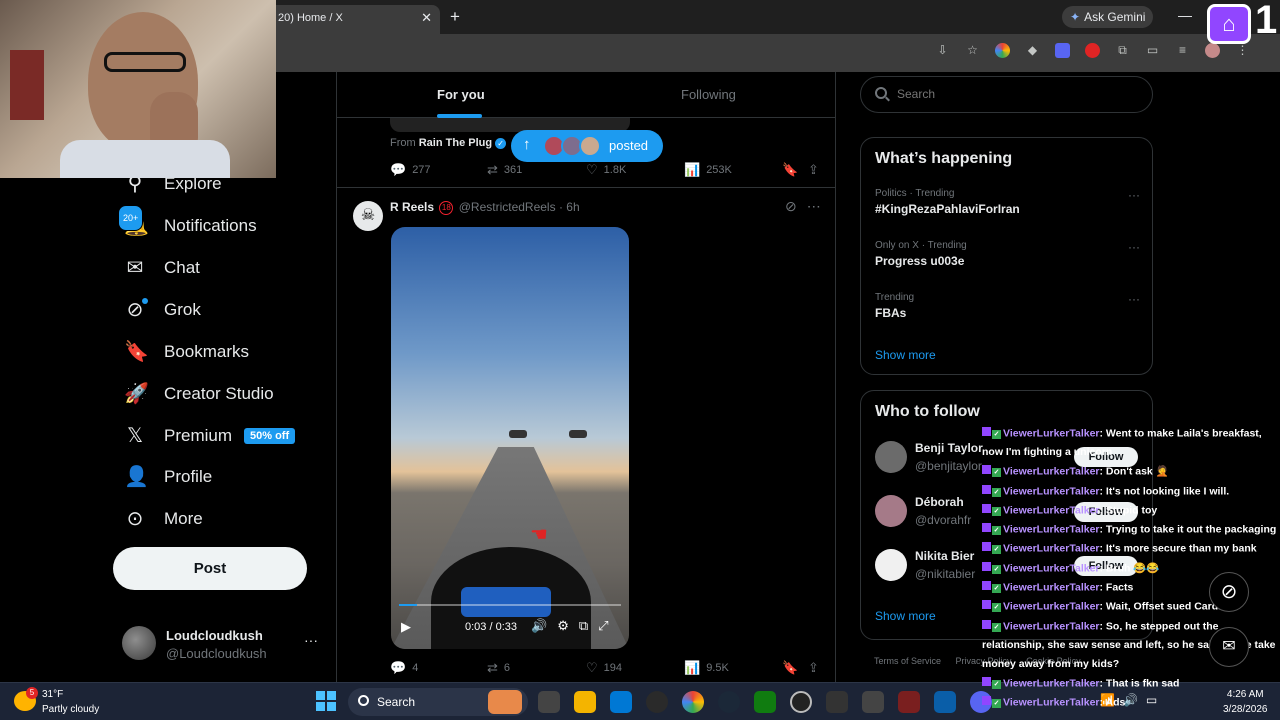  I want to click on extension-twitch-icon, so click(1062, 50).